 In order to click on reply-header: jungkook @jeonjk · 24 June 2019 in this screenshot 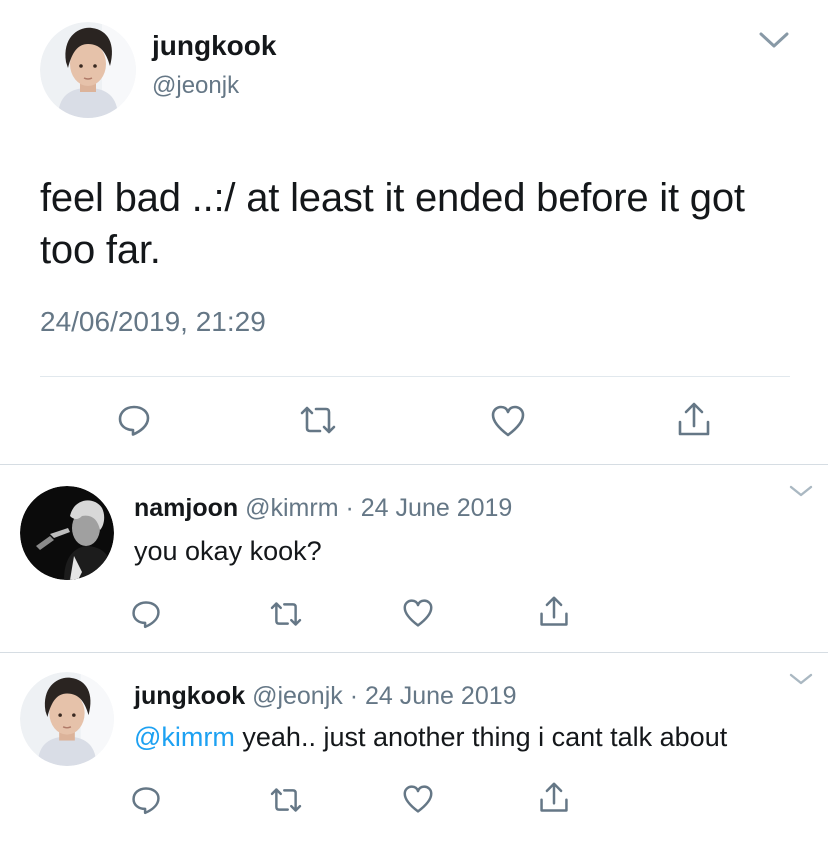, I will do `click(325, 696)`.